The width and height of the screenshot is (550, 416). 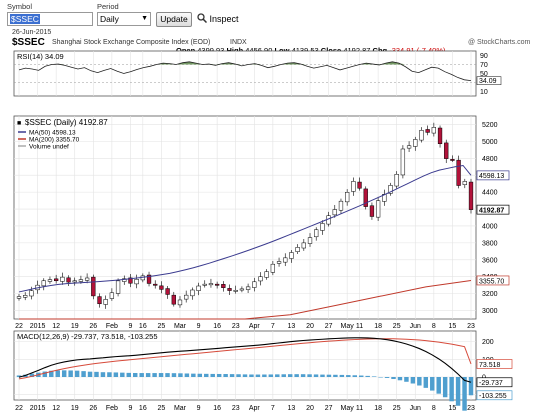 I want to click on rsi-y-tick-label: 90, so click(x=484, y=56).